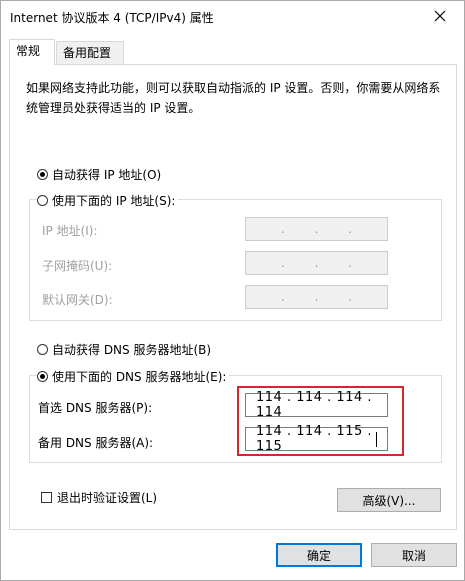  What do you see at coordinates (95, 408) in the screenshot?
I see `preferred-dns-label: 首选 DNS 服务器(P):` at bounding box center [95, 408].